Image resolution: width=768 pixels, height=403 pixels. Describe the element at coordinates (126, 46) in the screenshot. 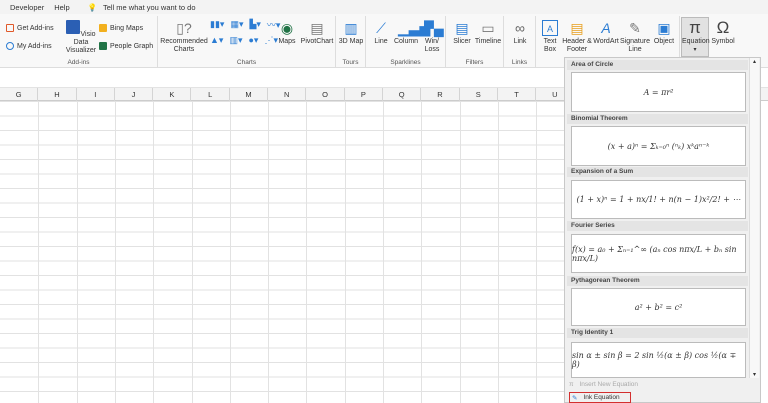

I see `people-graph-button: People Graph` at that location.